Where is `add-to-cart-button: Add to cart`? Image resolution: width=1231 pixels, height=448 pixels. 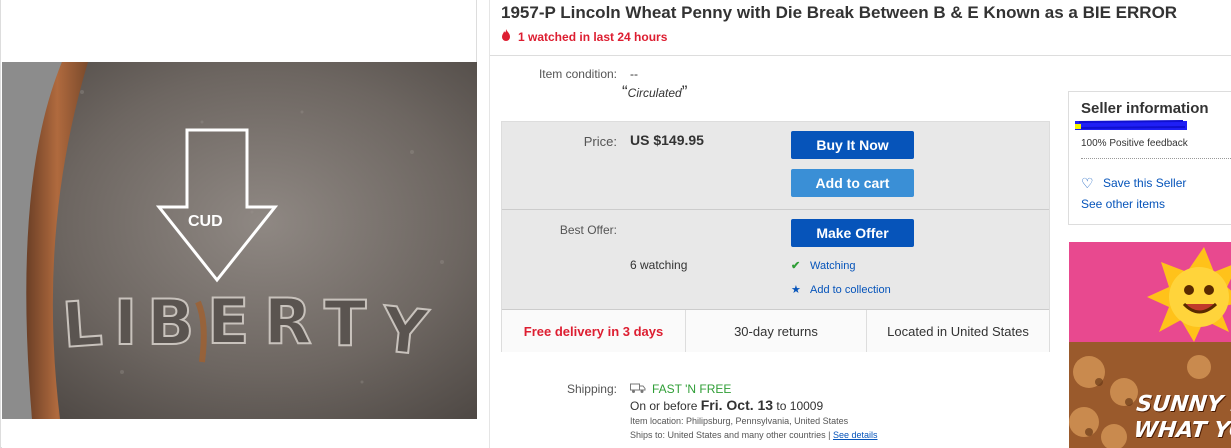 add-to-cart-button: Add to cart is located at coordinates (852, 183).